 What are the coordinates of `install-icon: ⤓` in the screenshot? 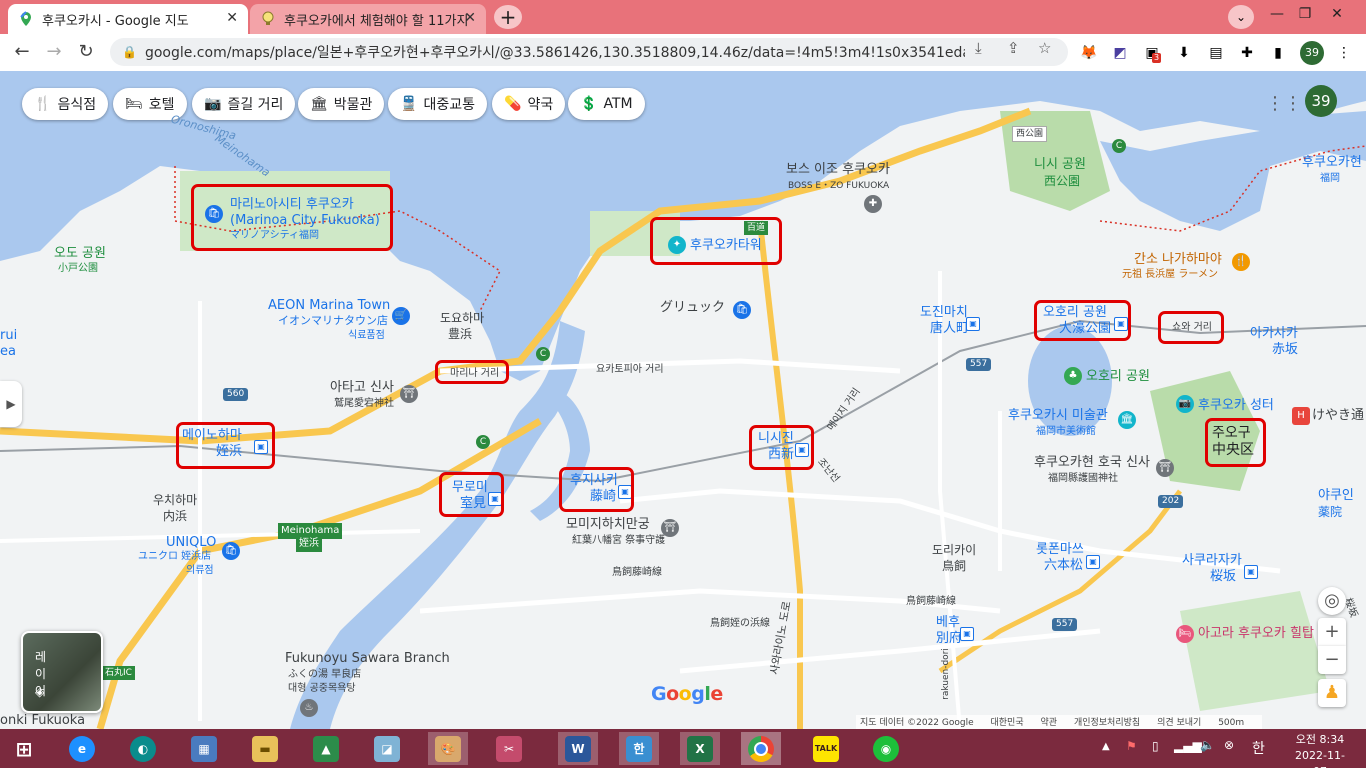 It's located at (978, 48).